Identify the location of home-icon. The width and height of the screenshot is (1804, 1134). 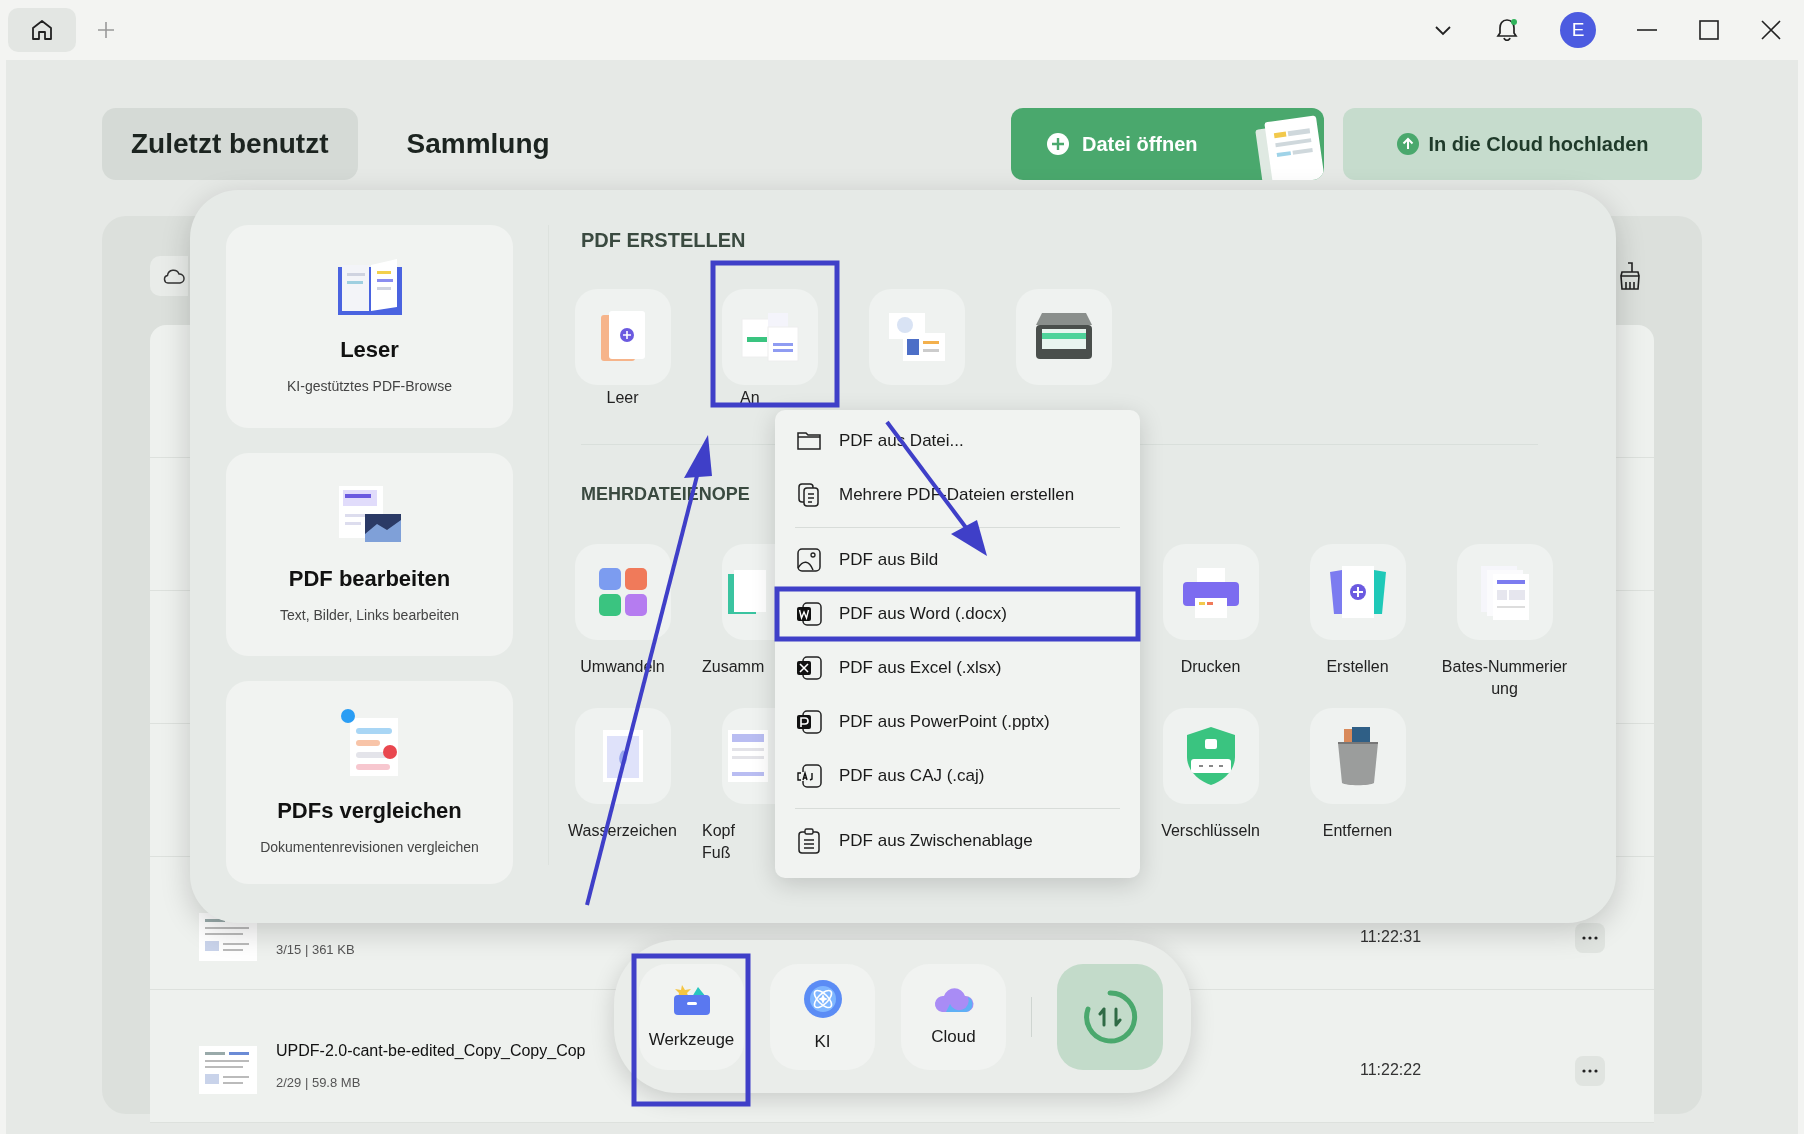
(42, 30).